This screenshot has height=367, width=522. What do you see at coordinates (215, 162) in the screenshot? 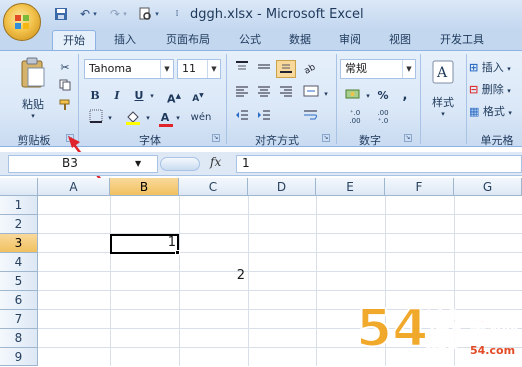
I see `insert-function-icon: fx` at bounding box center [215, 162].